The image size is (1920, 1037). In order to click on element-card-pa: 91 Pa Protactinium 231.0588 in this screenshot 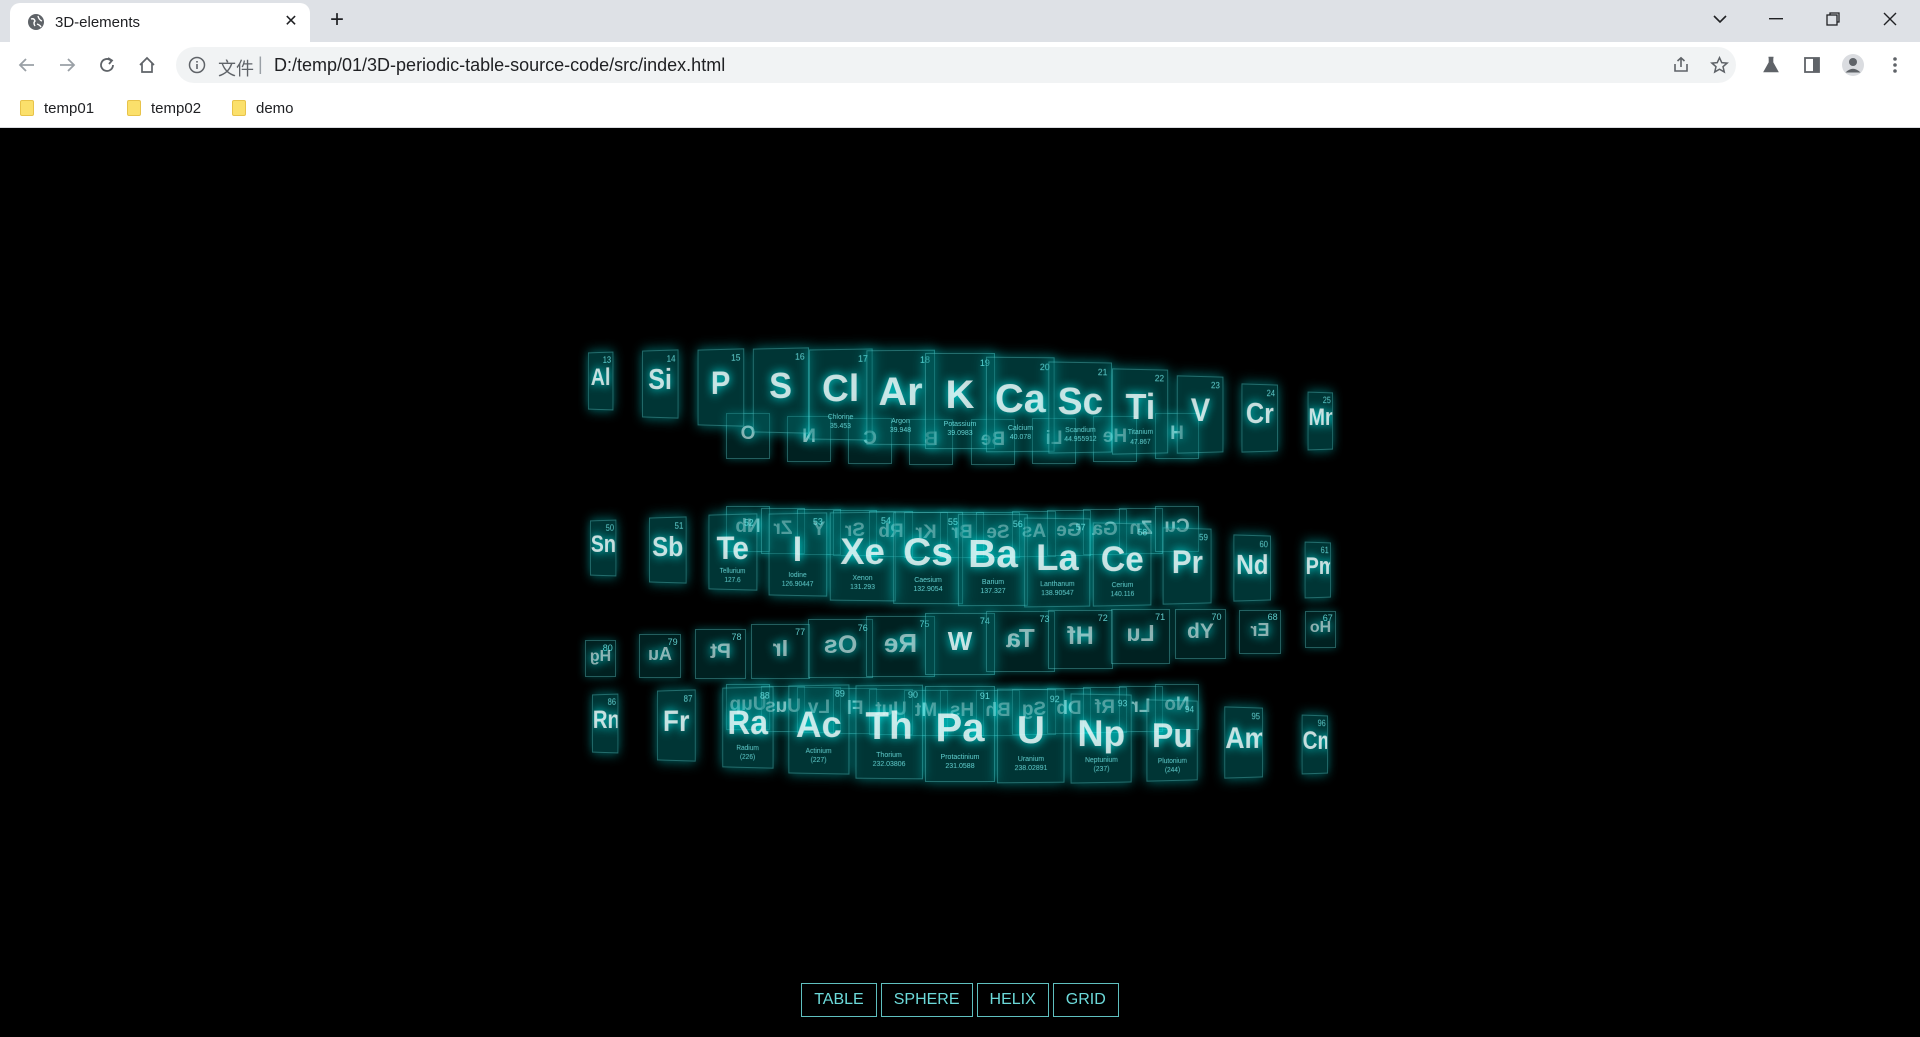, I will do `click(960, 734)`.